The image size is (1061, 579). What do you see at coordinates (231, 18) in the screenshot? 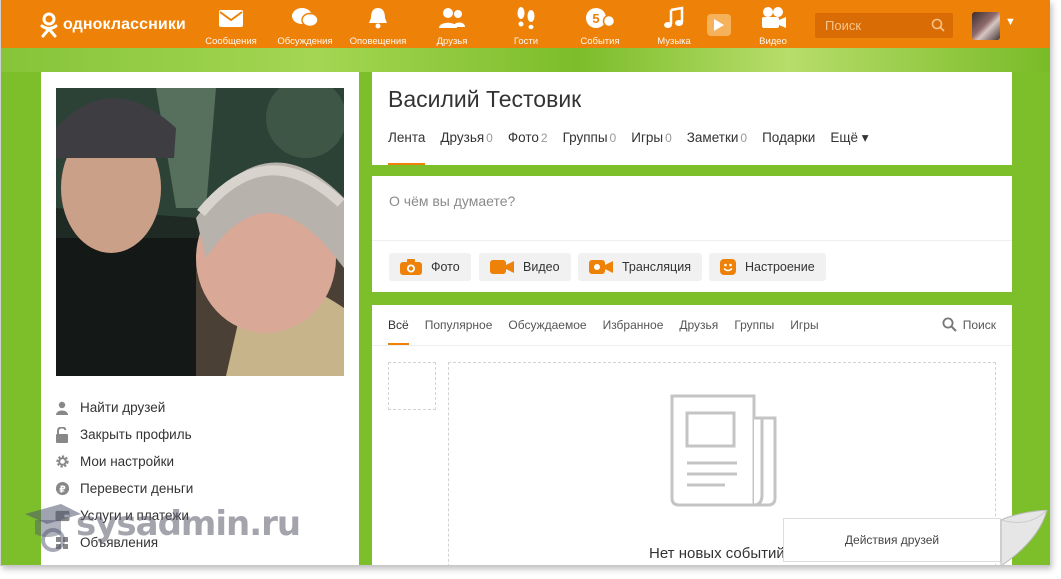
I see `envelope-icon` at bounding box center [231, 18].